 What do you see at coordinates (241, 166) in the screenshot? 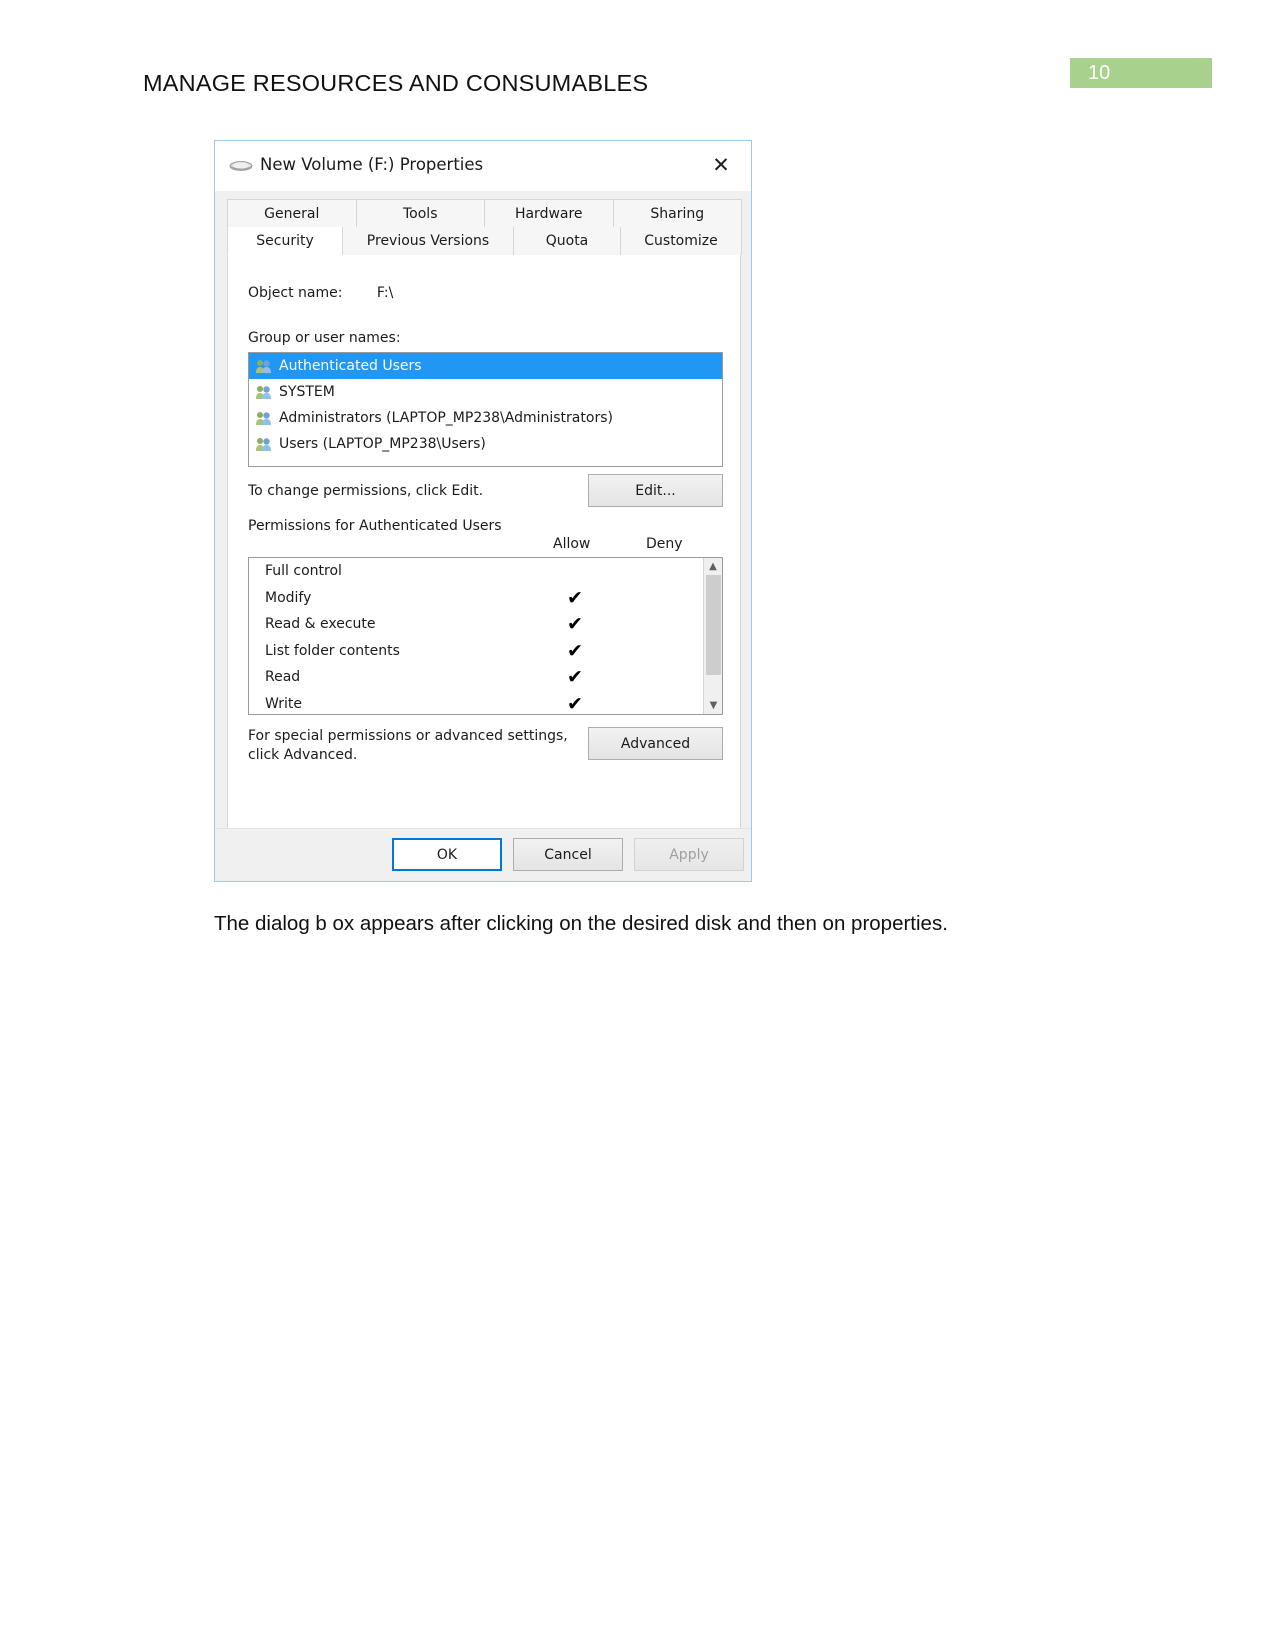
I see `disk-drive-icon` at bounding box center [241, 166].